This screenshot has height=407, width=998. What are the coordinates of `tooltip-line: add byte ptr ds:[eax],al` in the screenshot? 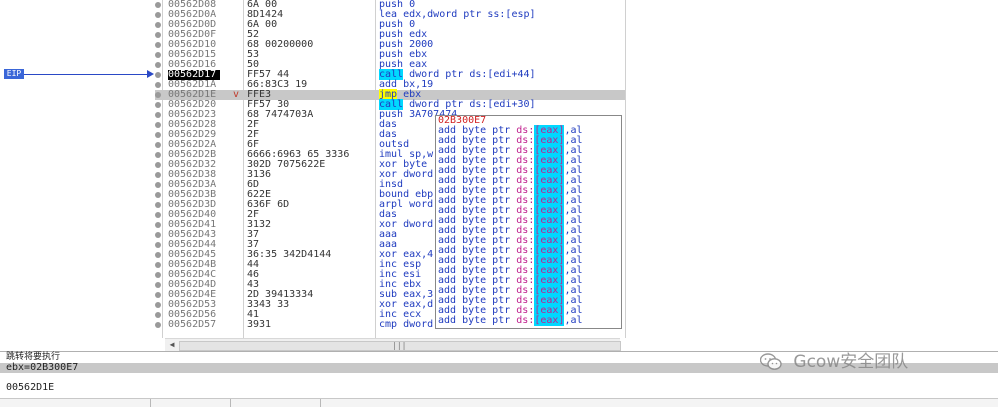 It's located at (528, 320).